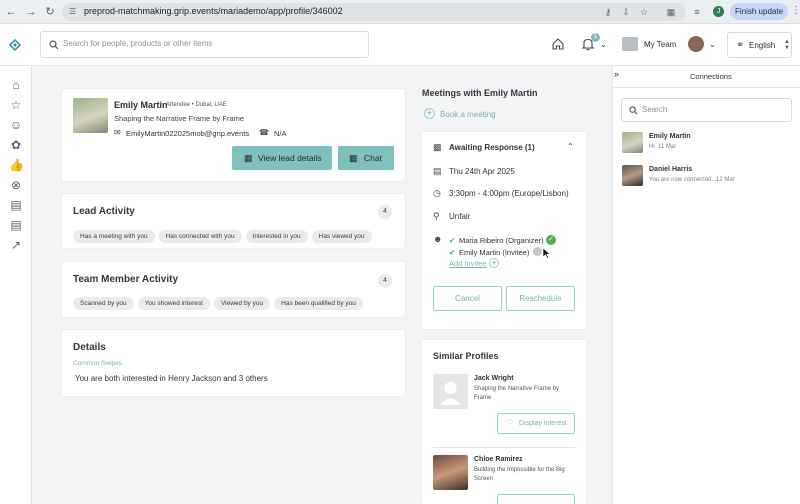 The image size is (800, 504). Describe the element at coordinates (50, 12) in the screenshot. I see `reload-icon: ↻` at that location.